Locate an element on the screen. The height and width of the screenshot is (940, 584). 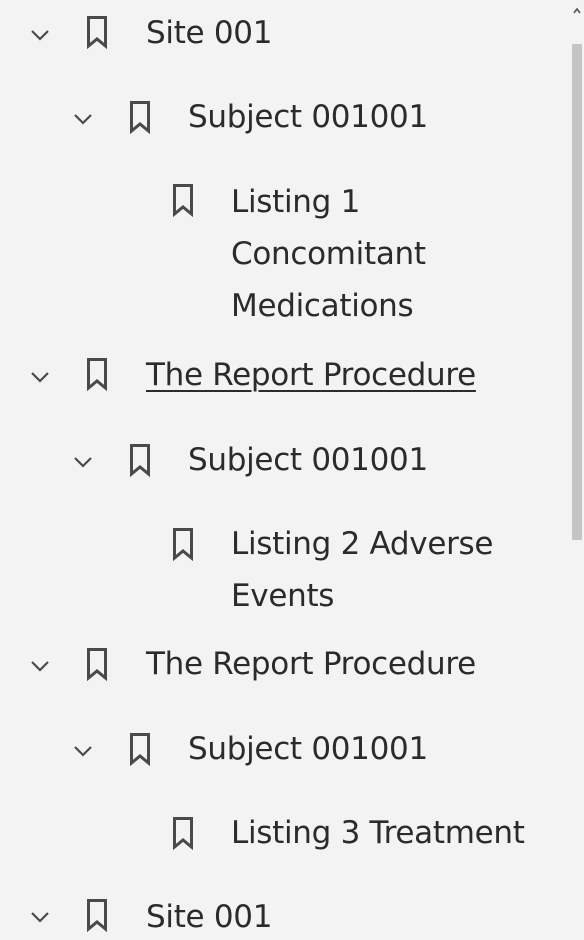
bookmark-label: Listing 2 Adverse Events is located at coordinates (386, 570).